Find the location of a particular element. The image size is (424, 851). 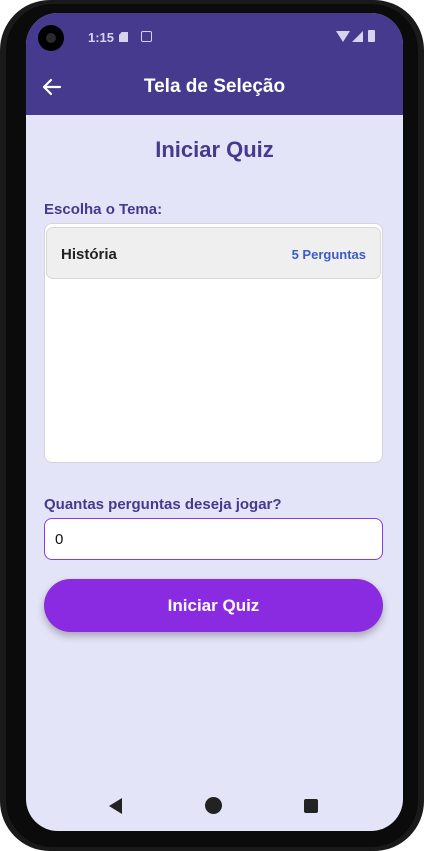

status-time: 1:15 is located at coordinates (101, 37).